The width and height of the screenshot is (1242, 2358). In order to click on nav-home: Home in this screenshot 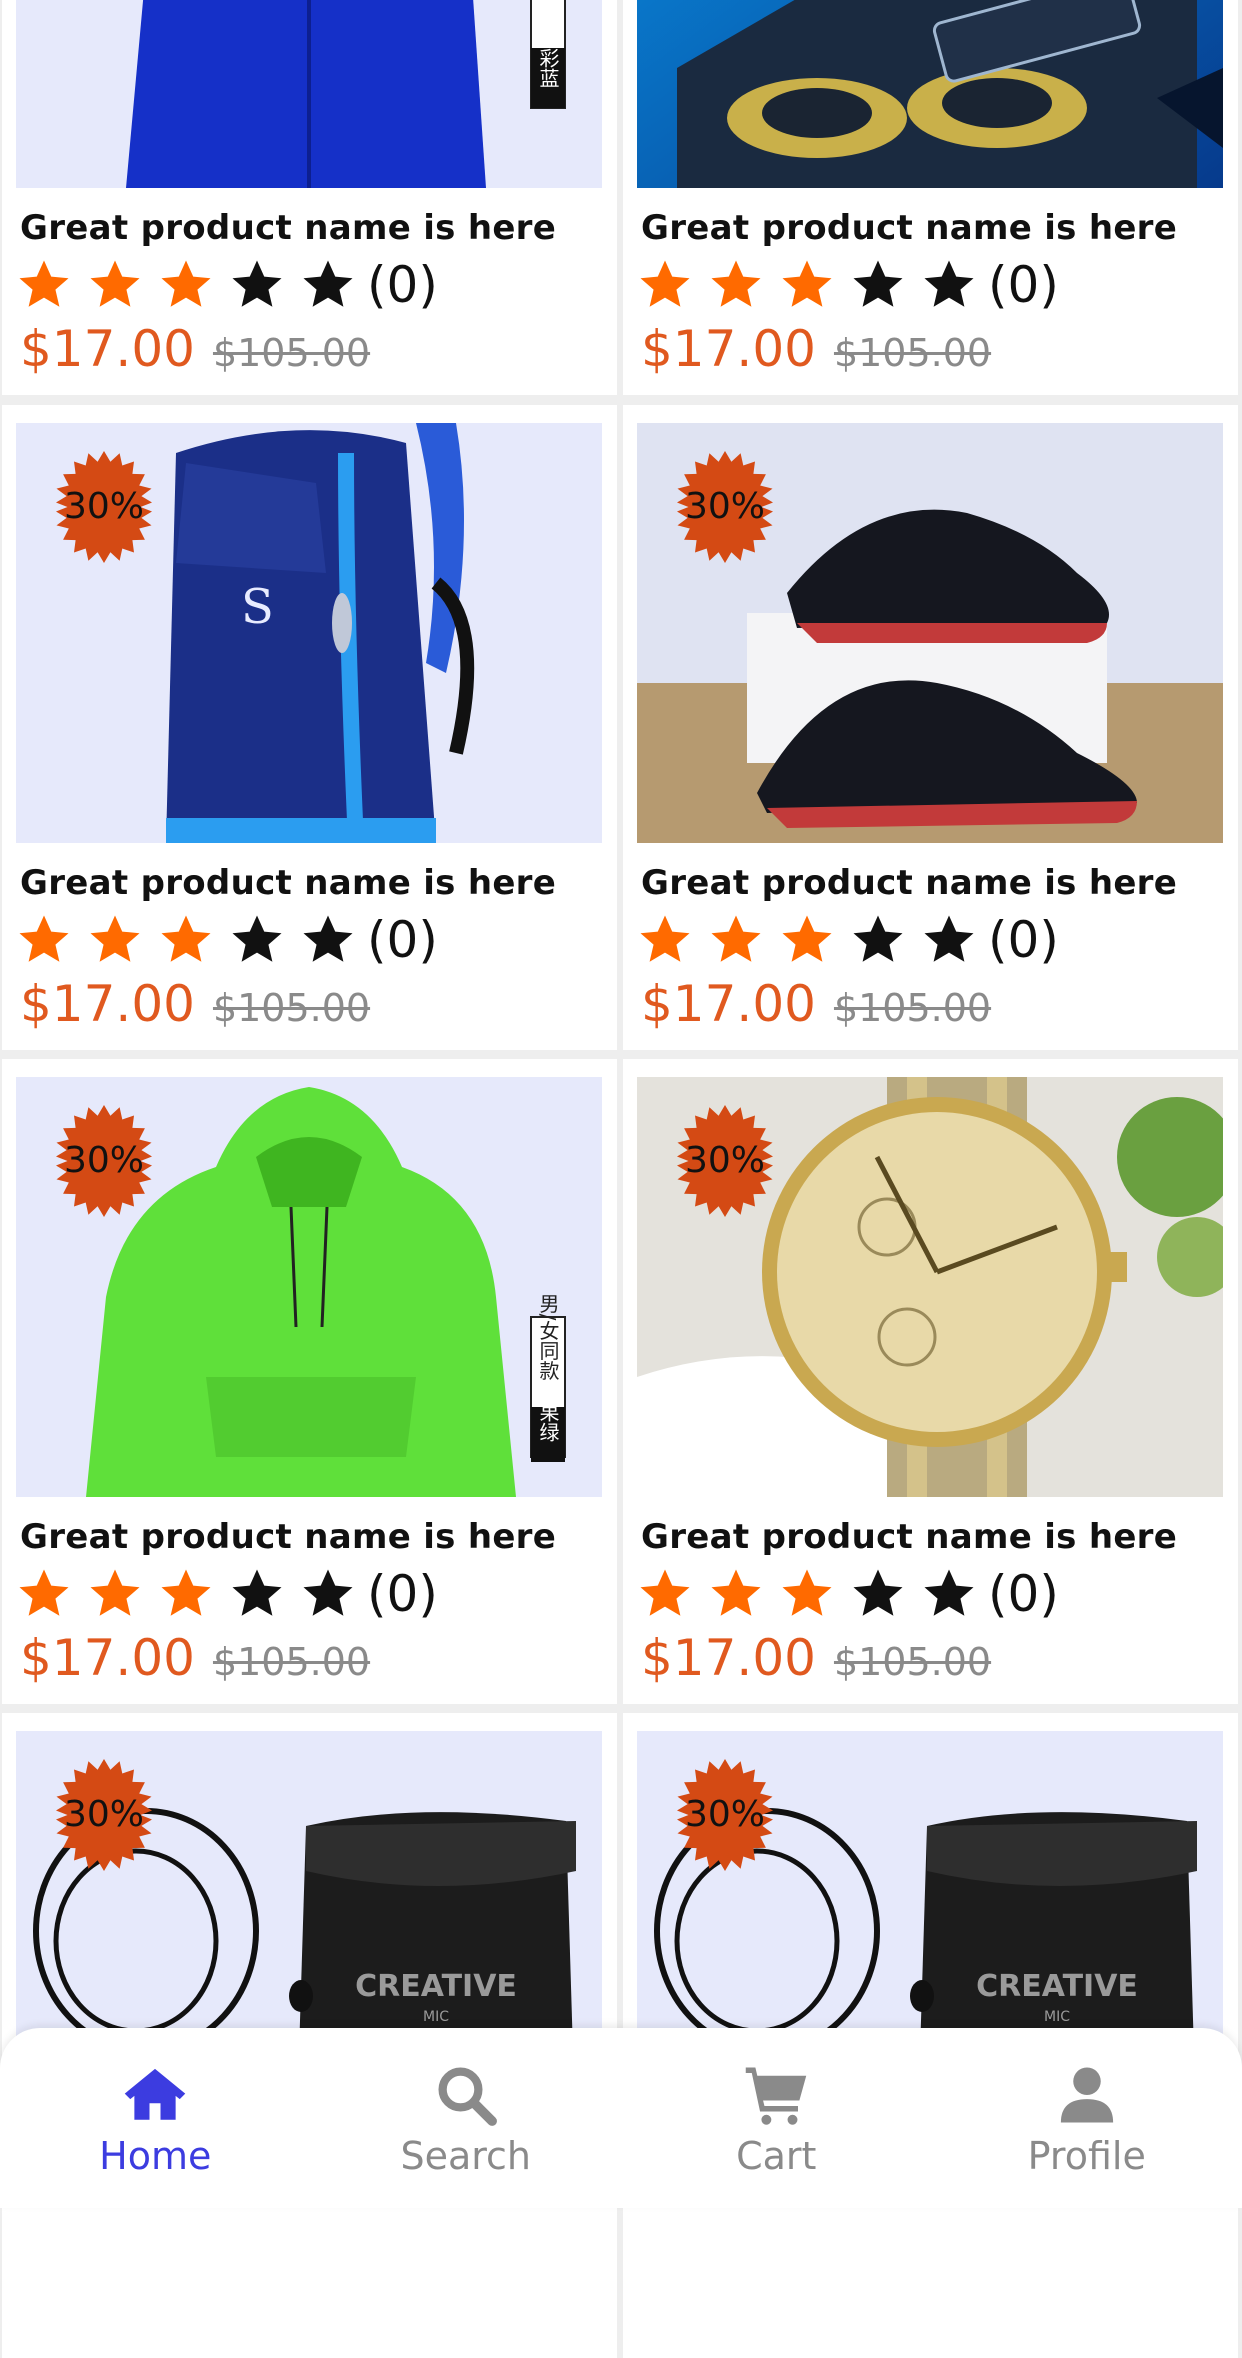, I will do `click(155, 2118)`.